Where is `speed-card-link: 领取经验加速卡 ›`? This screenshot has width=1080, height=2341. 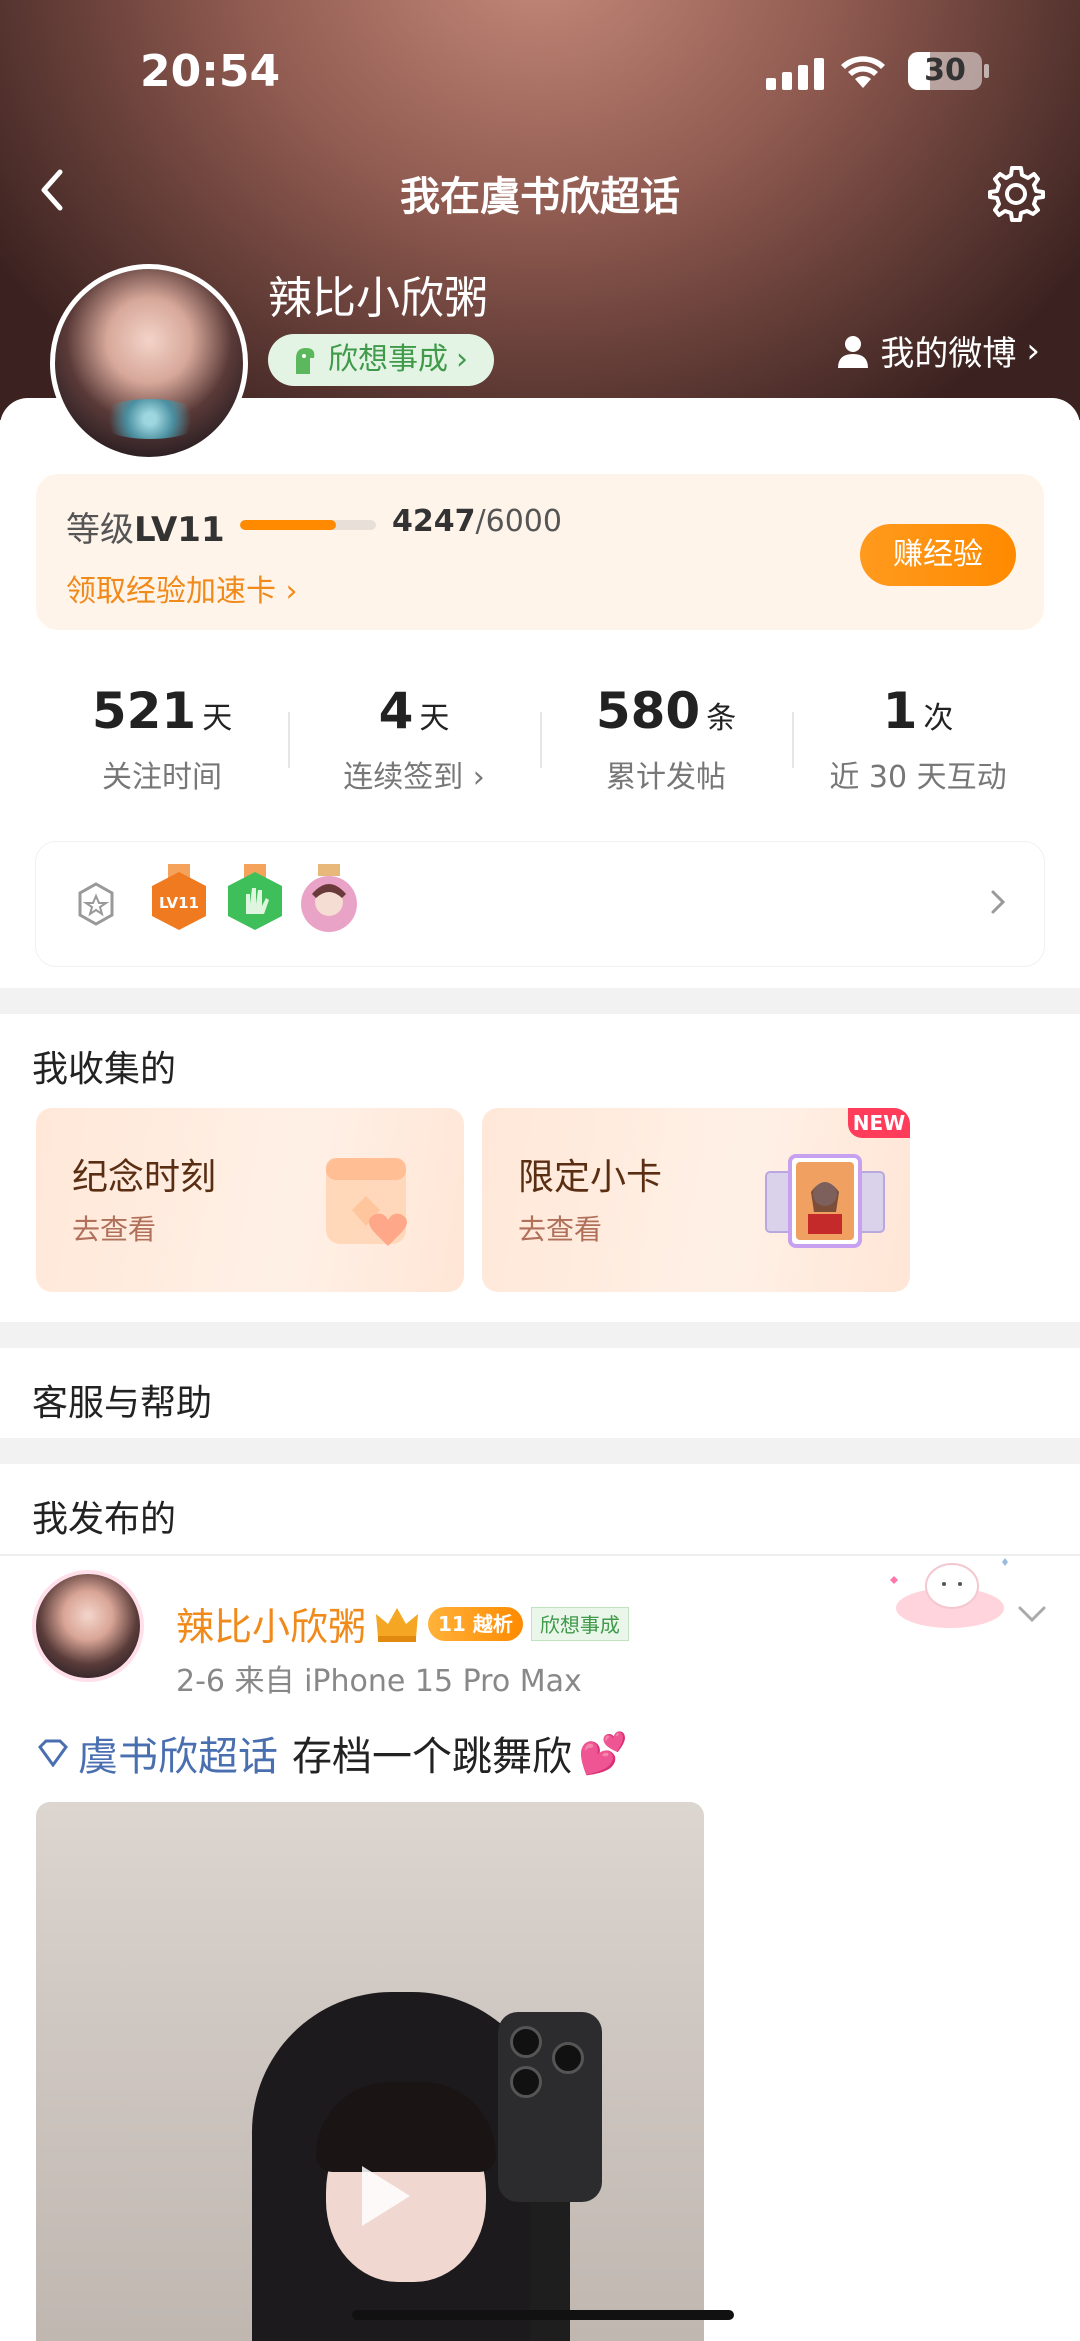 speed-card-link: 领取经验加速卡 › is located at coordinates (182, 588).